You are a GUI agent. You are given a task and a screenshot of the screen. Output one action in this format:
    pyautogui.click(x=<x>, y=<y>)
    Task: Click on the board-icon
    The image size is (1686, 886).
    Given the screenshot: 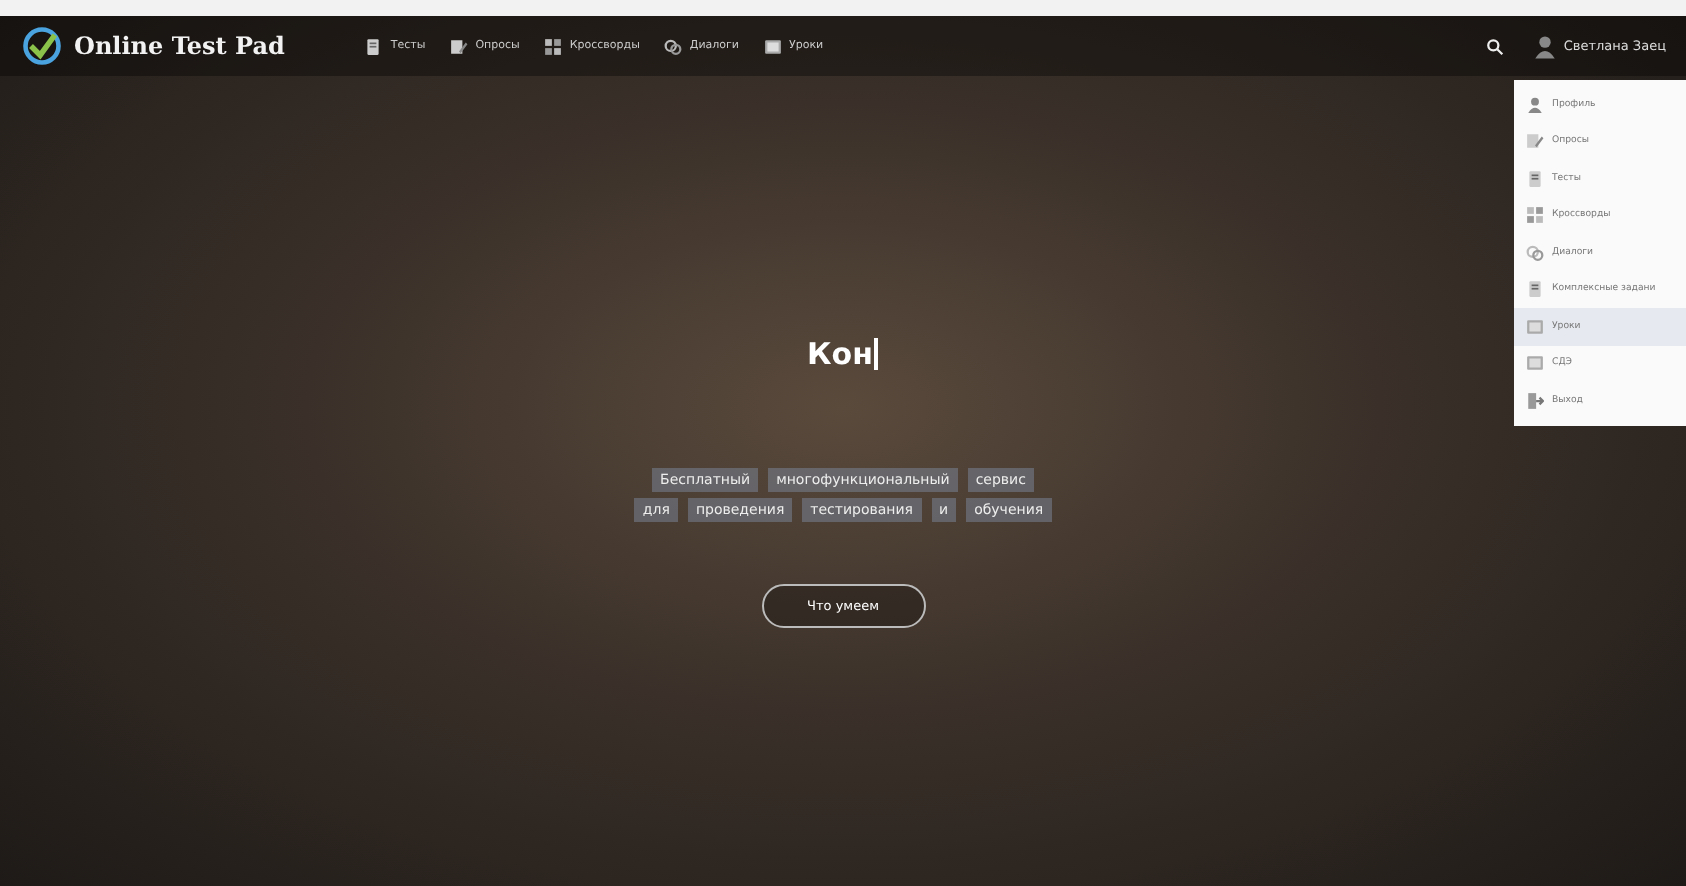 What is the action you would take?
    pyautogui.click(x=772, y=46)
    